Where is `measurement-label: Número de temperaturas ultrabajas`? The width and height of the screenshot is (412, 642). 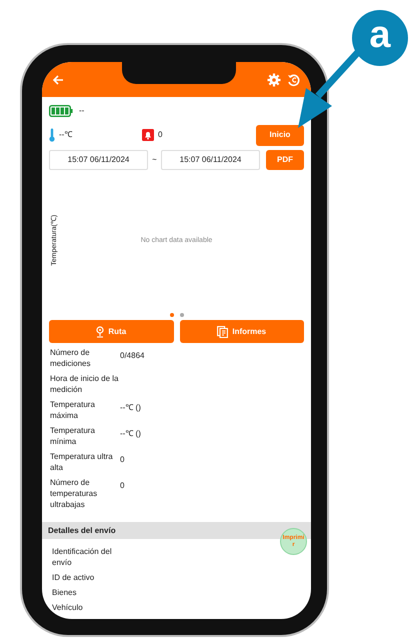
measurement-label: Número de temperaturas ultrabajas is located at coordinates (73, 493).